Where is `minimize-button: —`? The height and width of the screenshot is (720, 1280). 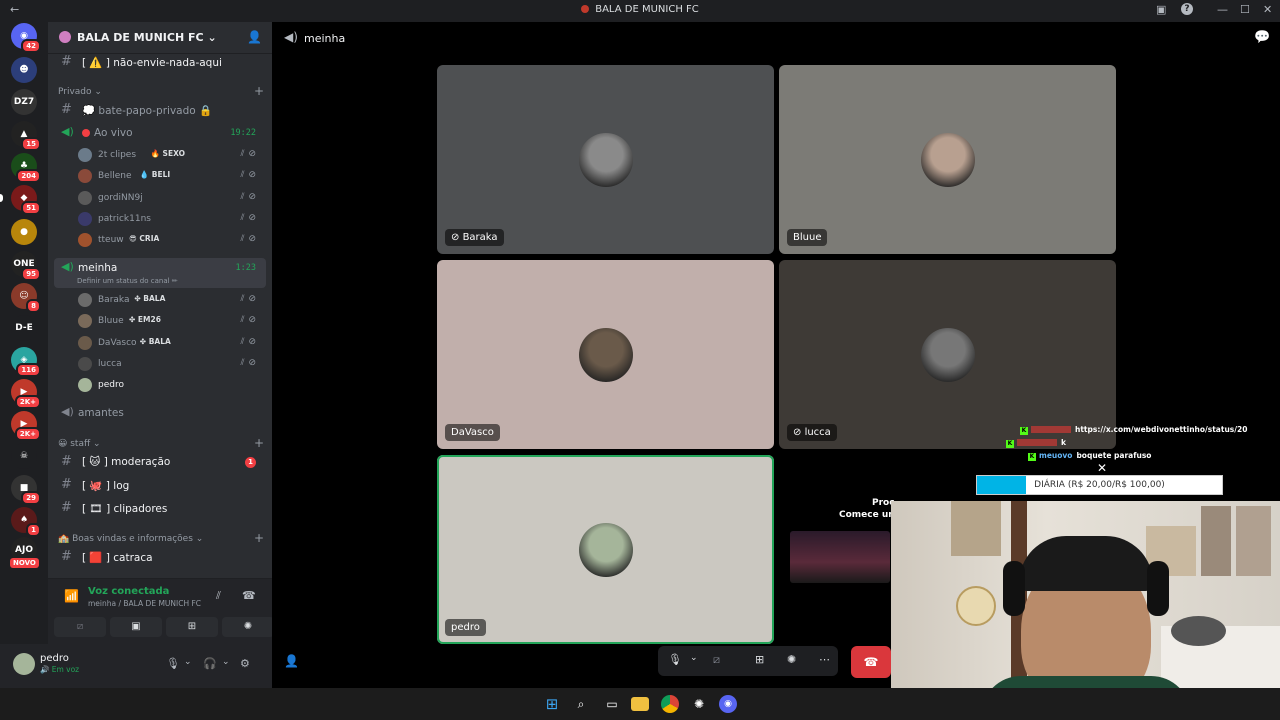 minimize-button: — is located at coordinates (1222, 9).